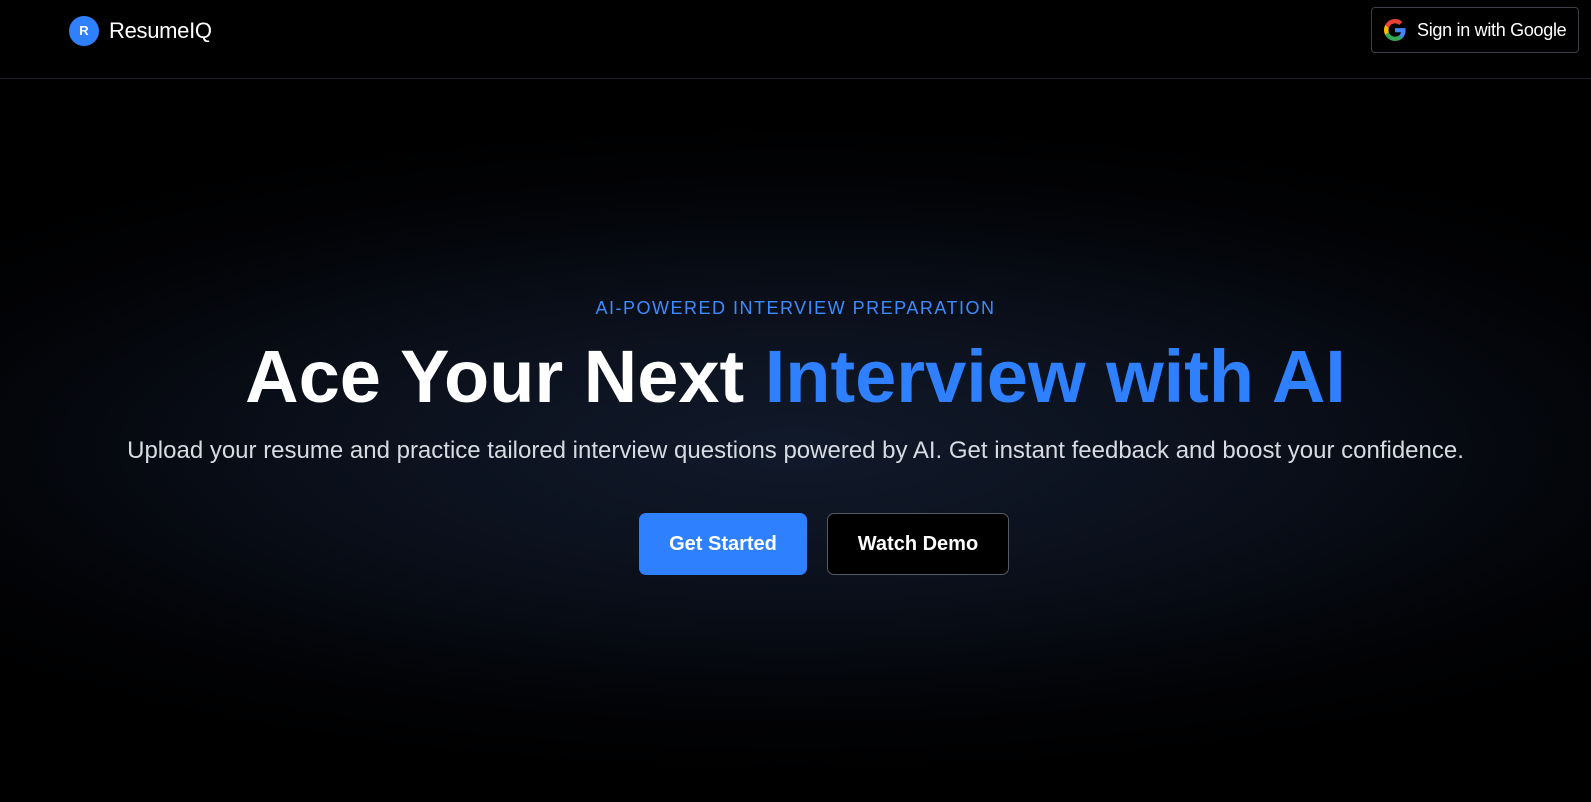  Describe the element at coordinates (160, 30) in the screenshot. I see `brand-name: ResumeIQ` at that location.